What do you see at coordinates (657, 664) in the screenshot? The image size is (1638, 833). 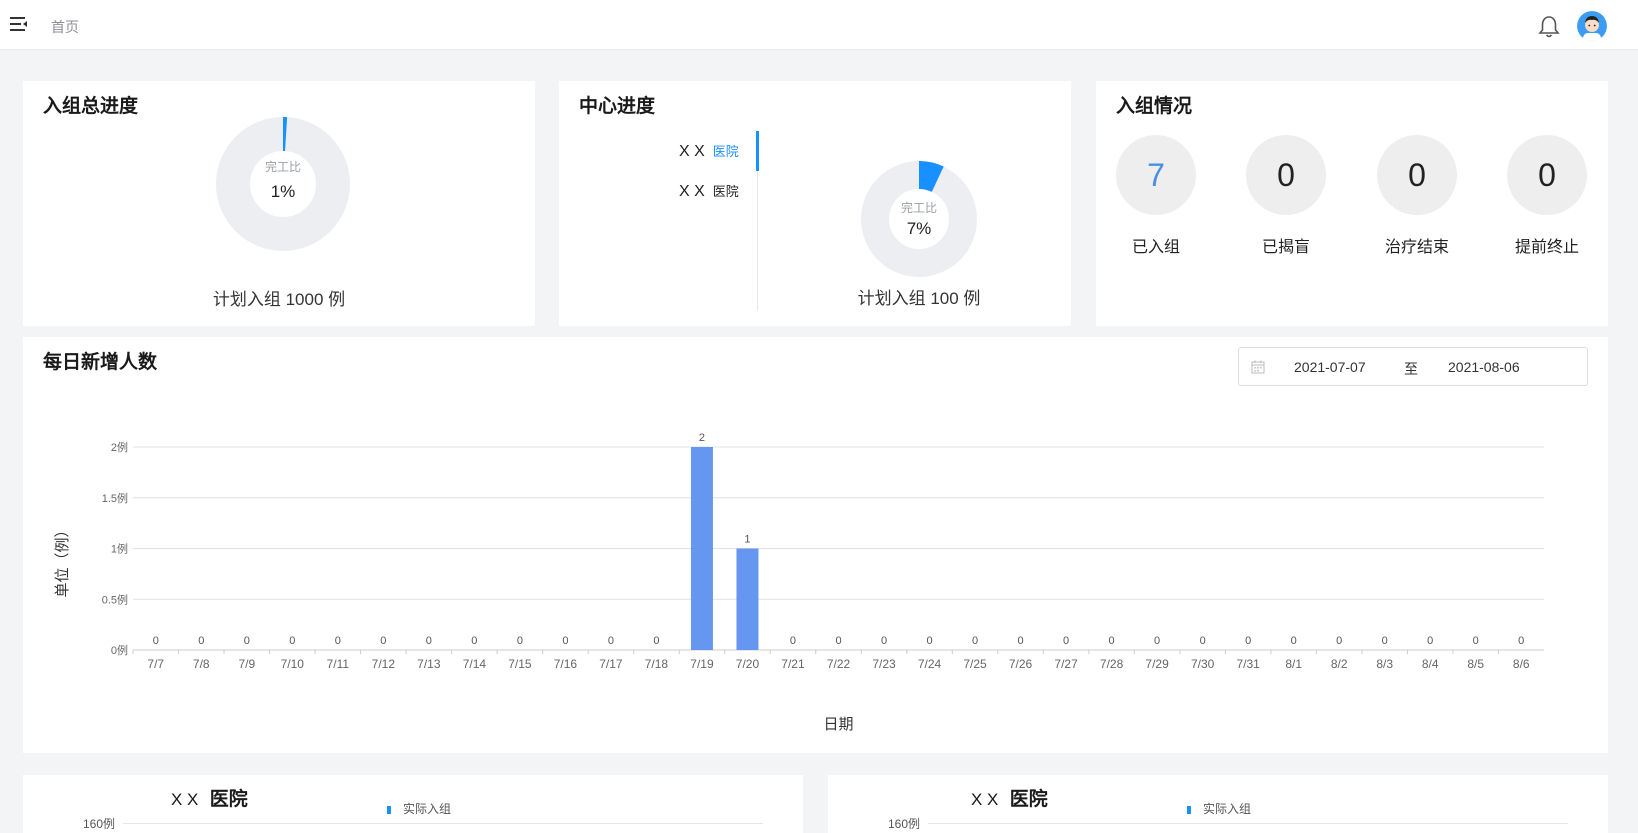 I see `x-tick-label: 7/18` at bounding box center [657, 664].